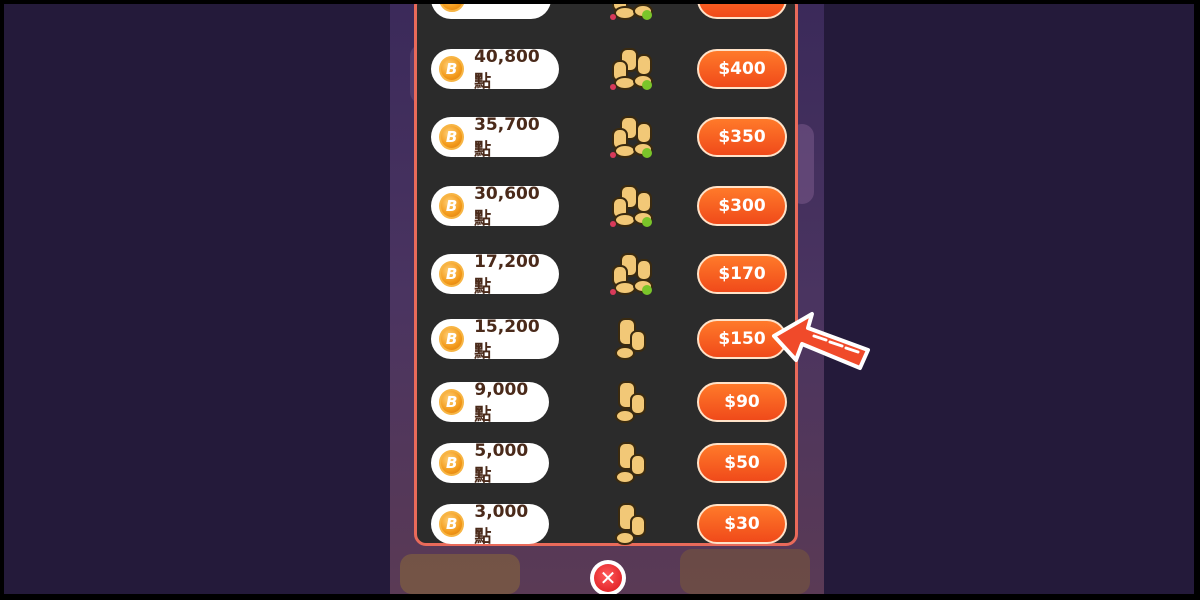  Describe the element at coordinates (742, 11) in the screenshot. I see `buy-button` at that location.